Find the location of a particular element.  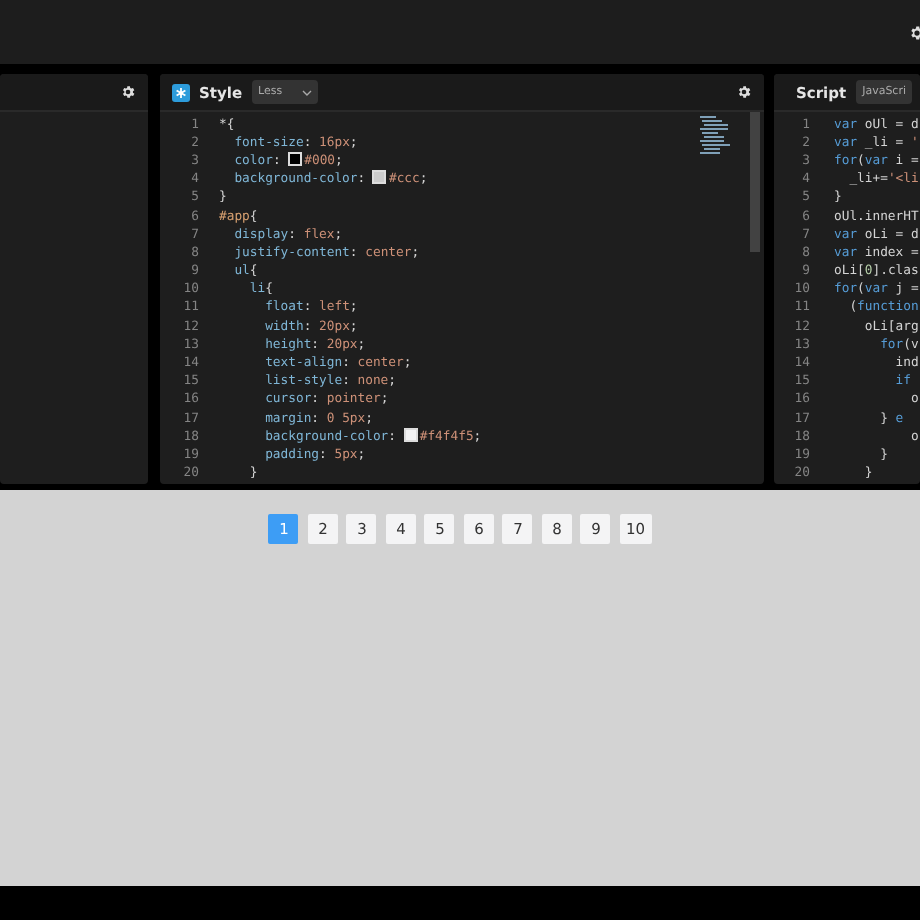

minimap-drawing is located at coordinates (717, 136).